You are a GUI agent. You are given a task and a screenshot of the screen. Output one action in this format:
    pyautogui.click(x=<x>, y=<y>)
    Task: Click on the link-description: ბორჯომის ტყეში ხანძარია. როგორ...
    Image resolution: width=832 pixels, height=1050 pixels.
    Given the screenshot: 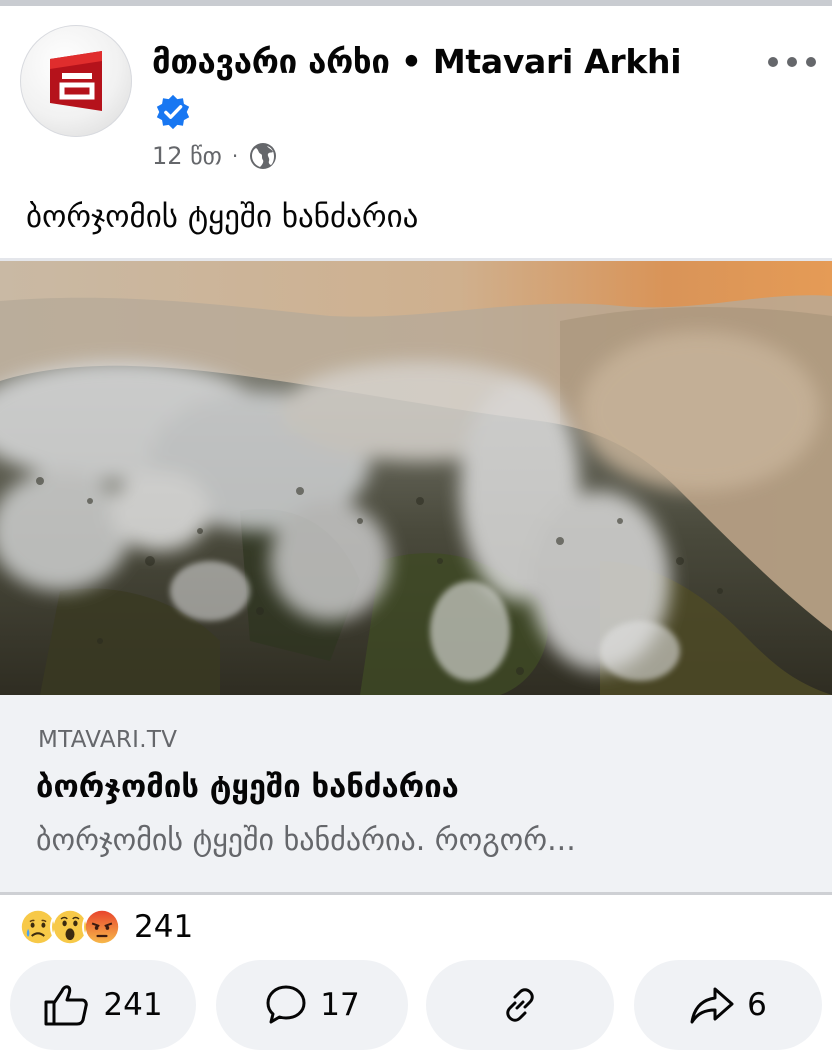 What is the action you would take?
    pyautogui.click(x=306, y=840)
    